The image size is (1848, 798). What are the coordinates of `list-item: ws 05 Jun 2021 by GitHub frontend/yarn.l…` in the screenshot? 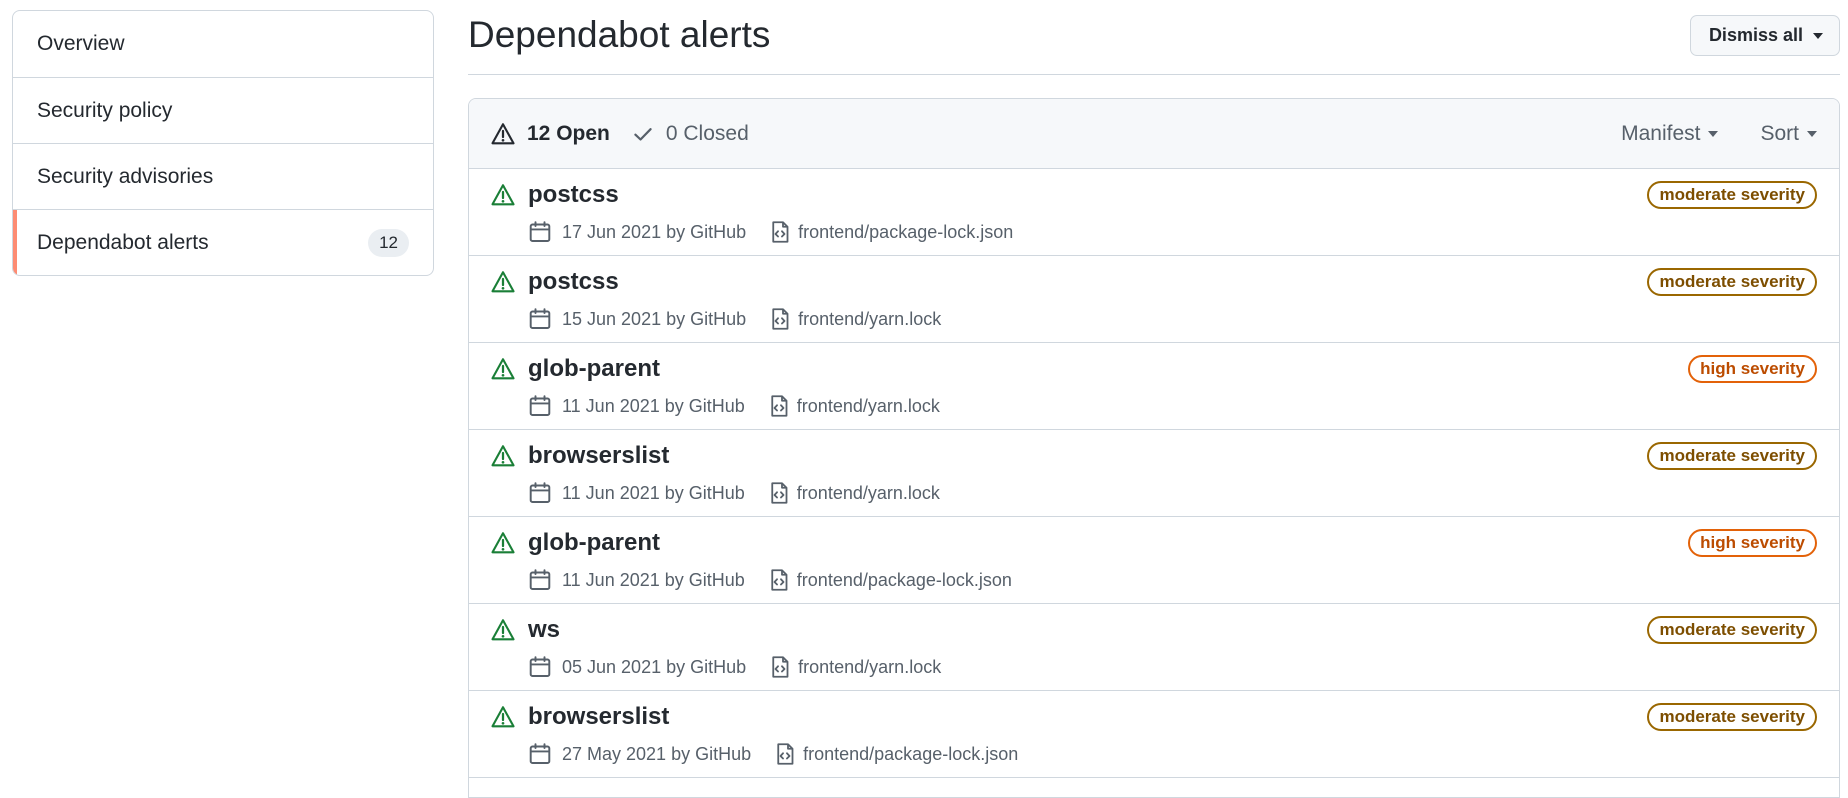 It's located at (1154, 647).